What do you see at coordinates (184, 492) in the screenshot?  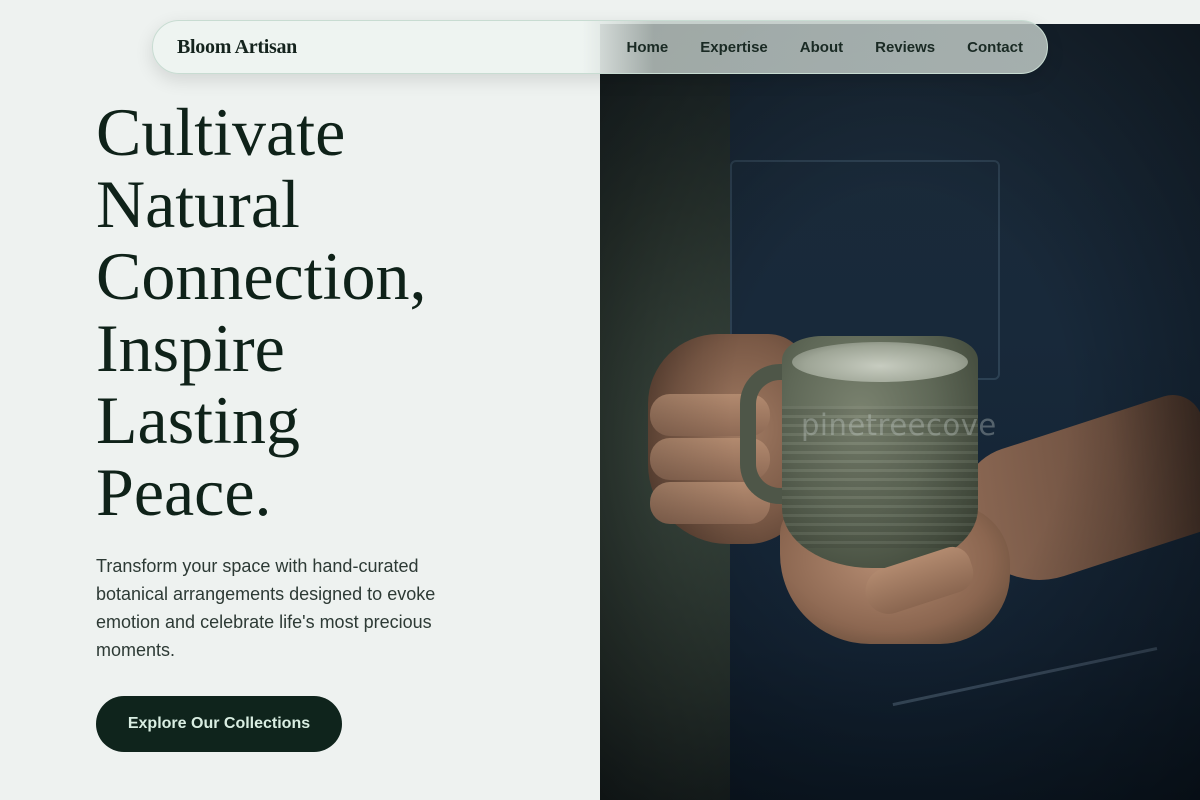 I see `headline-line: Peace.` at bounding box center [184, 492].